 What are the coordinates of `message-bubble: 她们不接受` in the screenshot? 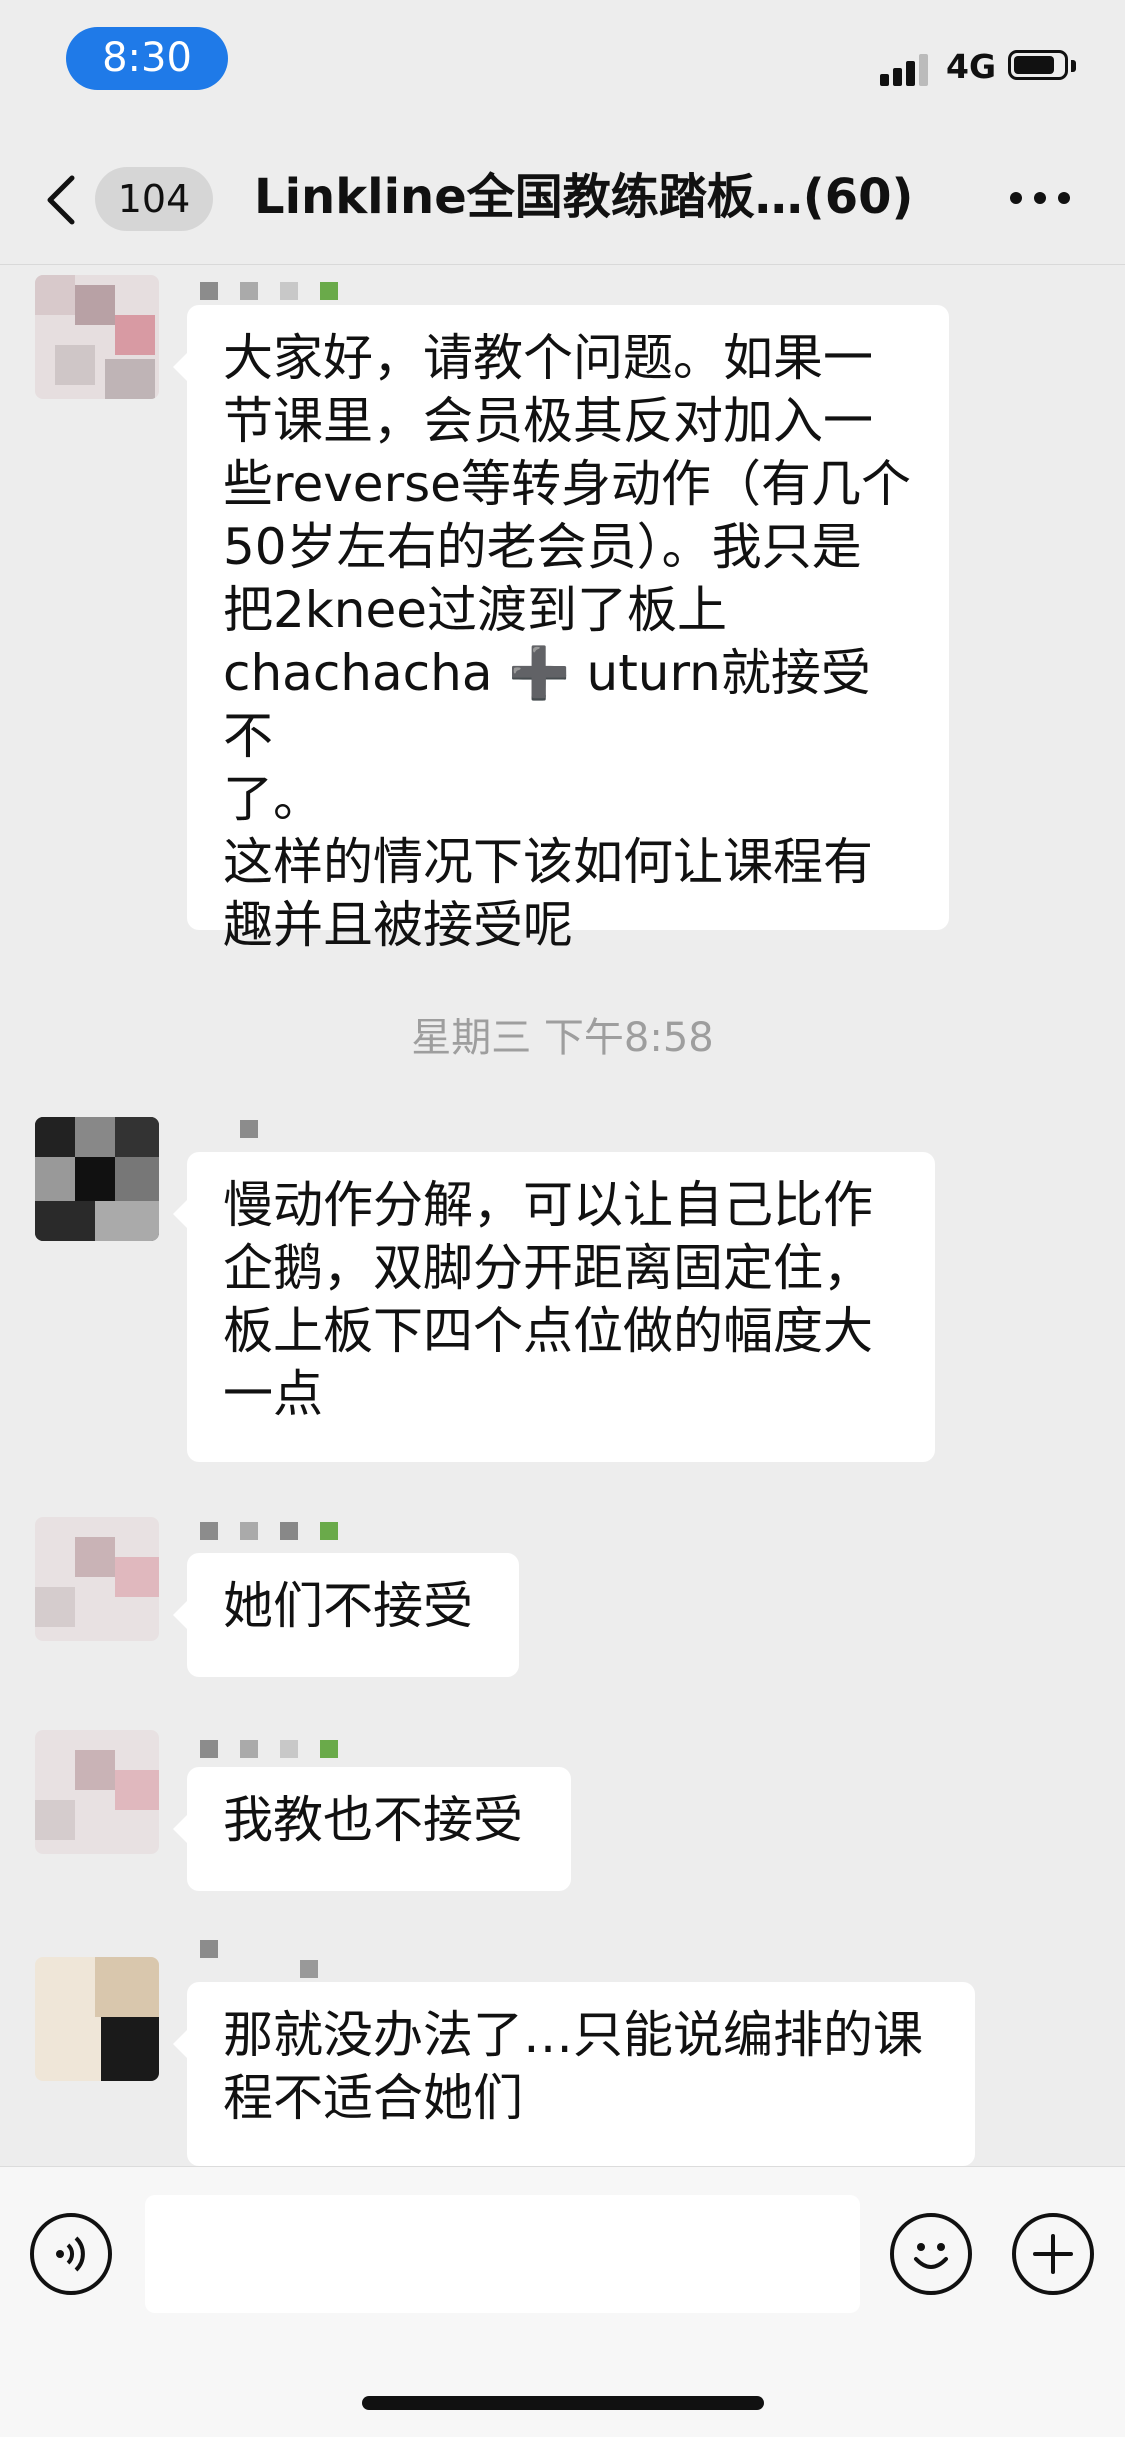 It's located at (346, 1615).